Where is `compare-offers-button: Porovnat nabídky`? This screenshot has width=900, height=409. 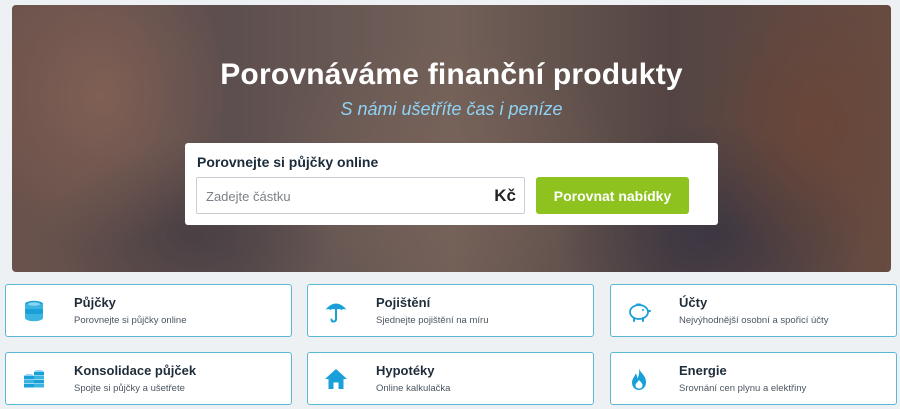 compare-offers-button: Porovnat nabídky is located at coordinates (612, 195).